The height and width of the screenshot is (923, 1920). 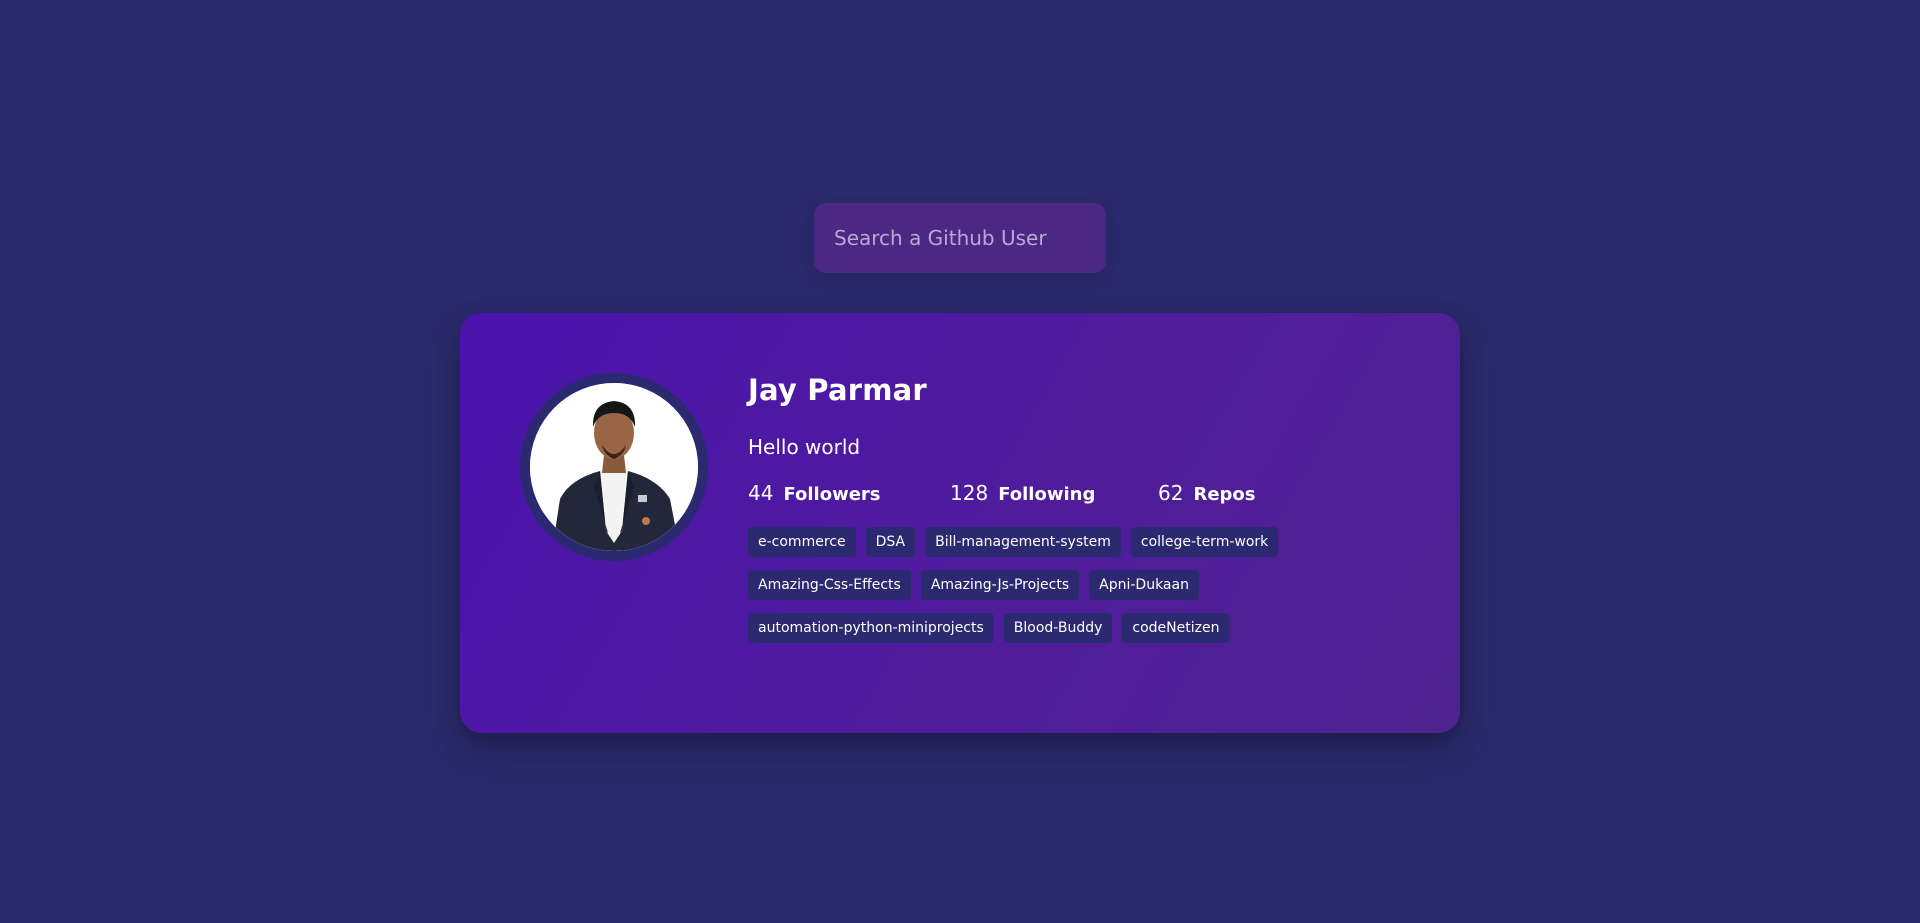 I want to click on repo-link: DSA, so click(x=890, y=541).